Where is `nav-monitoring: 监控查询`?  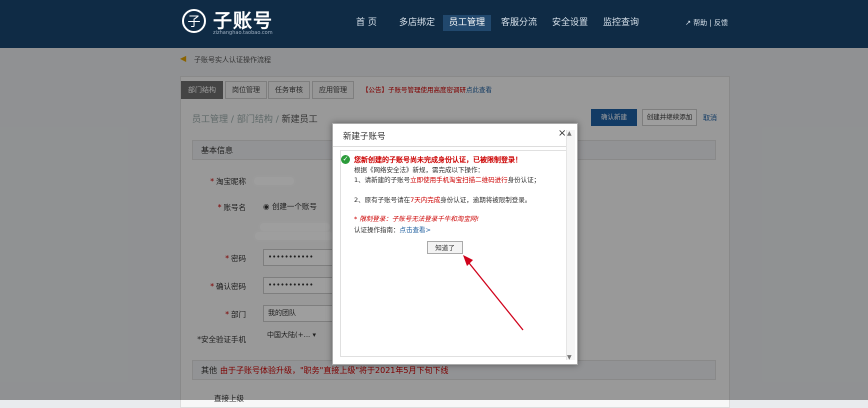
nav-monitoring: 监控查询 is located at coordinates (621, 23).